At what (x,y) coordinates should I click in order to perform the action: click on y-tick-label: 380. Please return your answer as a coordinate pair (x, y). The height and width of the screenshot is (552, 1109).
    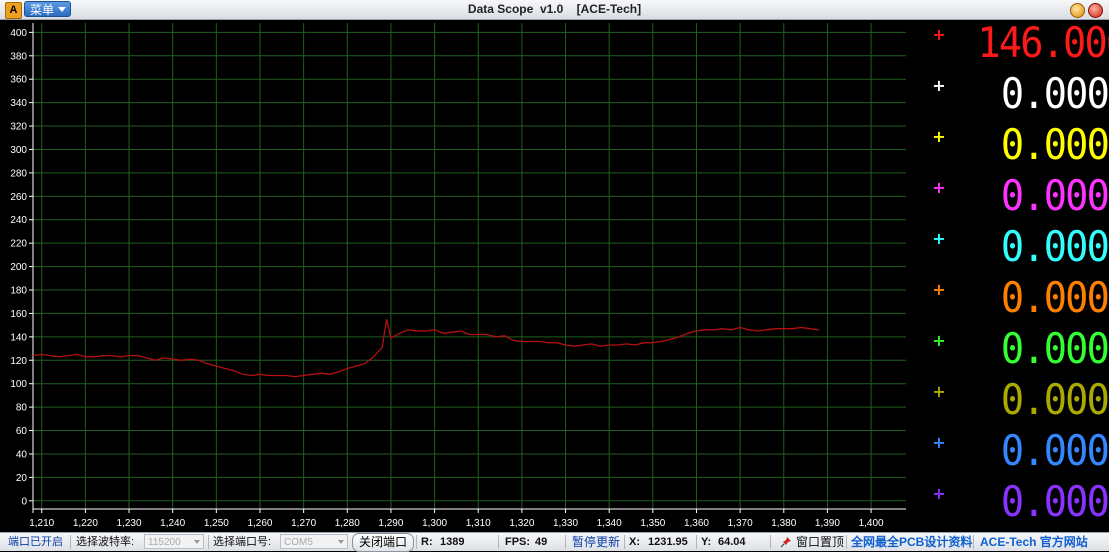
    Looking at the image, I should click on (18, 56).